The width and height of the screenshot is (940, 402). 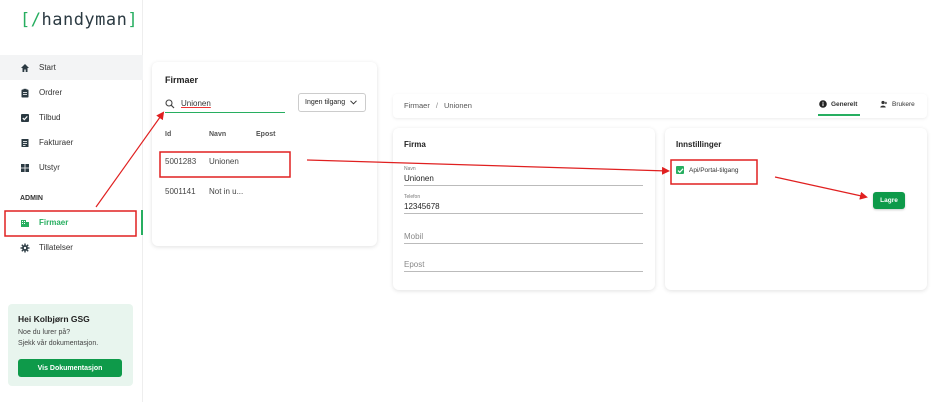 I want to click on dropdown-value: Ingen tilgang, so click(x=325, y=102).